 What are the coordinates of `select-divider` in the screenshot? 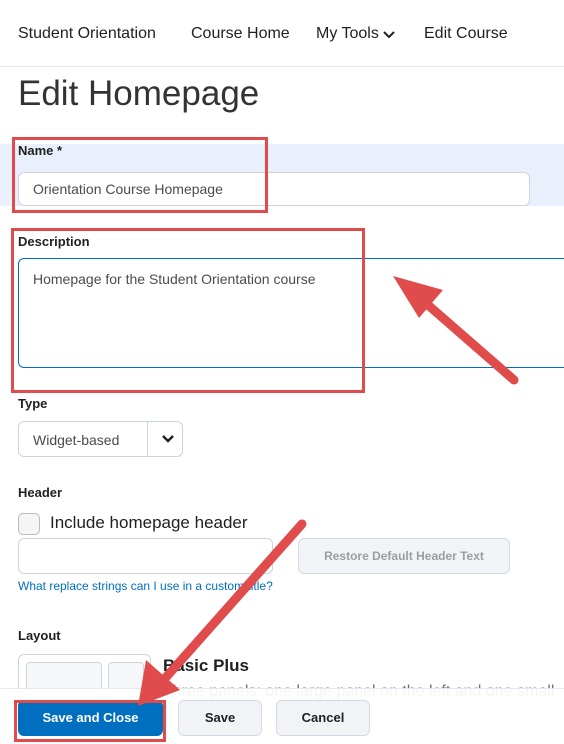 It's located at (147, 439).